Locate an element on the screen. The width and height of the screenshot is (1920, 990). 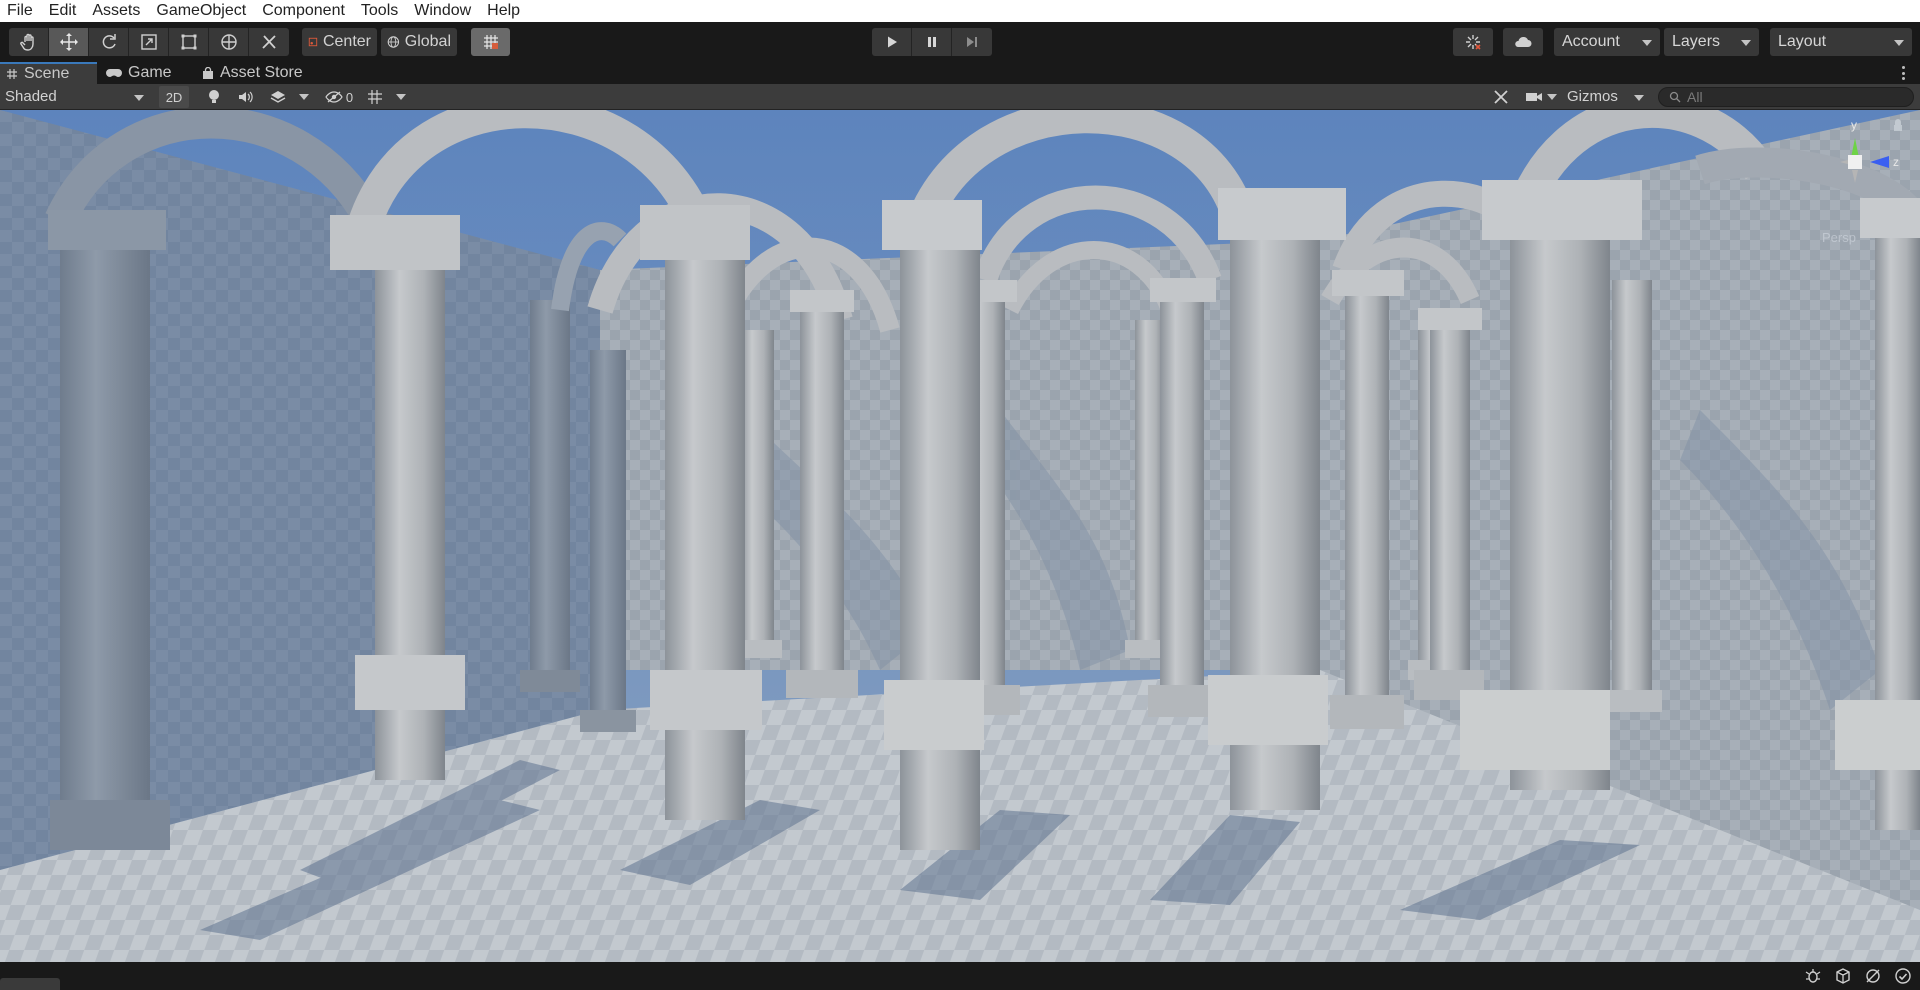
cloud-icon is located at coordinates (1523, 41).